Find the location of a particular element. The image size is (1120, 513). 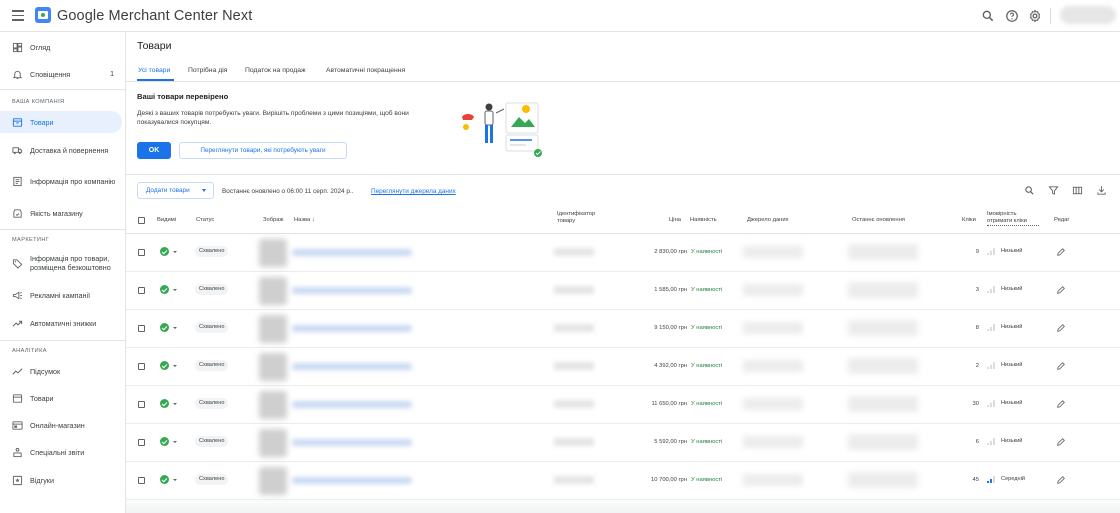

add-products-button: Додати товари is located at coordinates (175, 190).